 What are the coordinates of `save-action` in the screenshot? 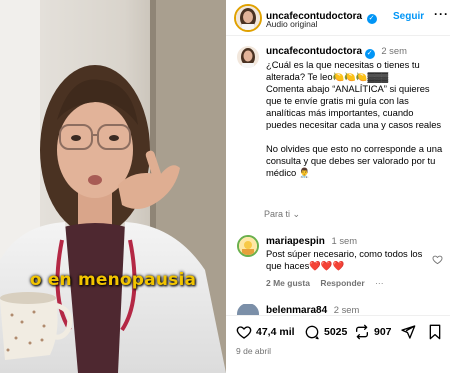 It's located at (437, 332).